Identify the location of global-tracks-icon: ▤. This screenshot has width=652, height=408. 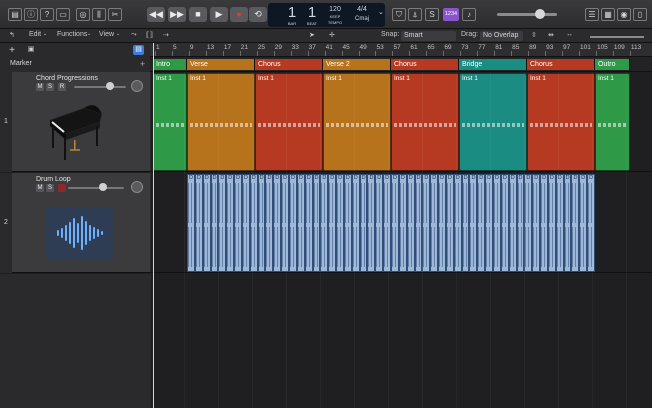
(138, 50).